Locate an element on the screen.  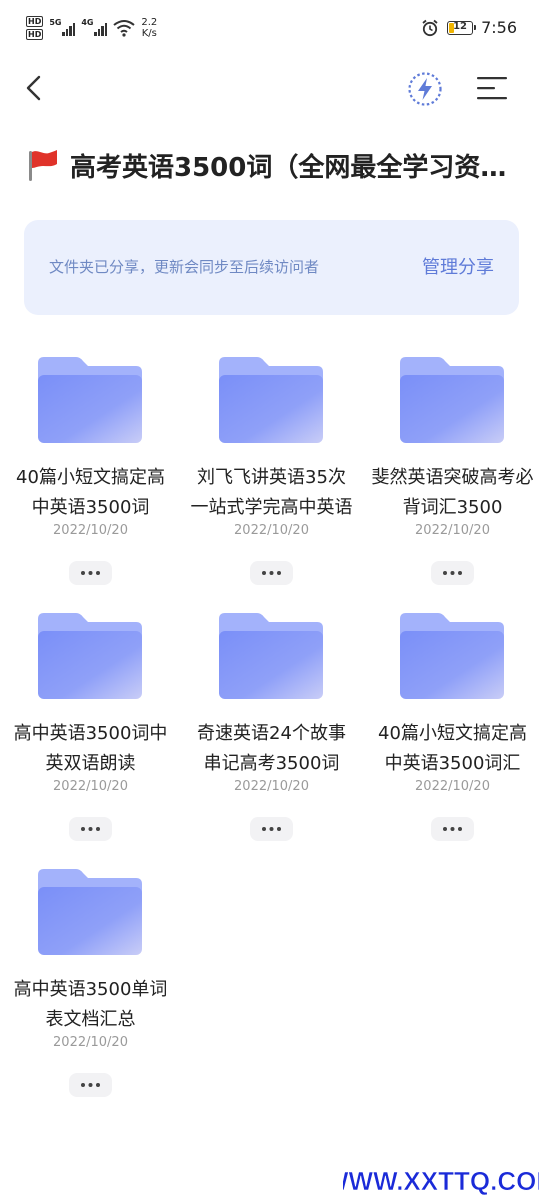
signal-4g-icon: 4G is located at coordinates (94, 28).